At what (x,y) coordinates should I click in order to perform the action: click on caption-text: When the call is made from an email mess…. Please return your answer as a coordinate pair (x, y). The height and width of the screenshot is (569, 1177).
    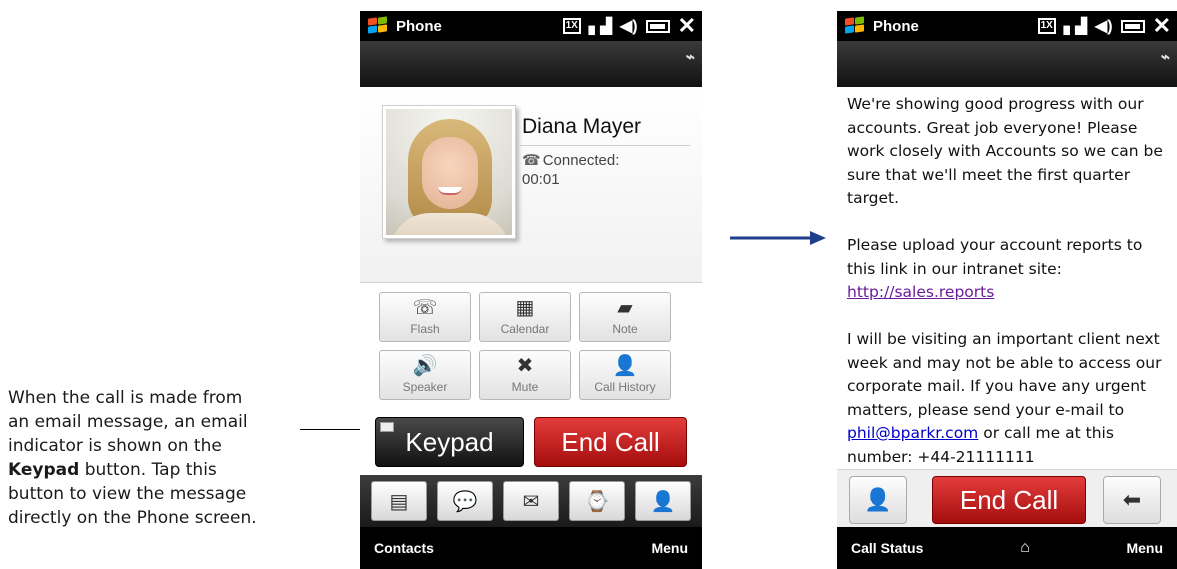
    Looking at the image, I should click on (158, 458).